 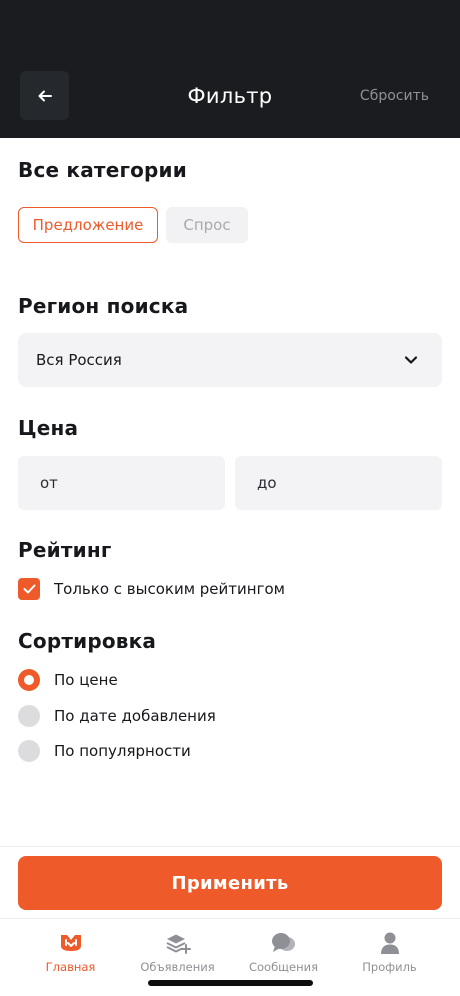 I want to click on divider, so click(x=230, y=846).